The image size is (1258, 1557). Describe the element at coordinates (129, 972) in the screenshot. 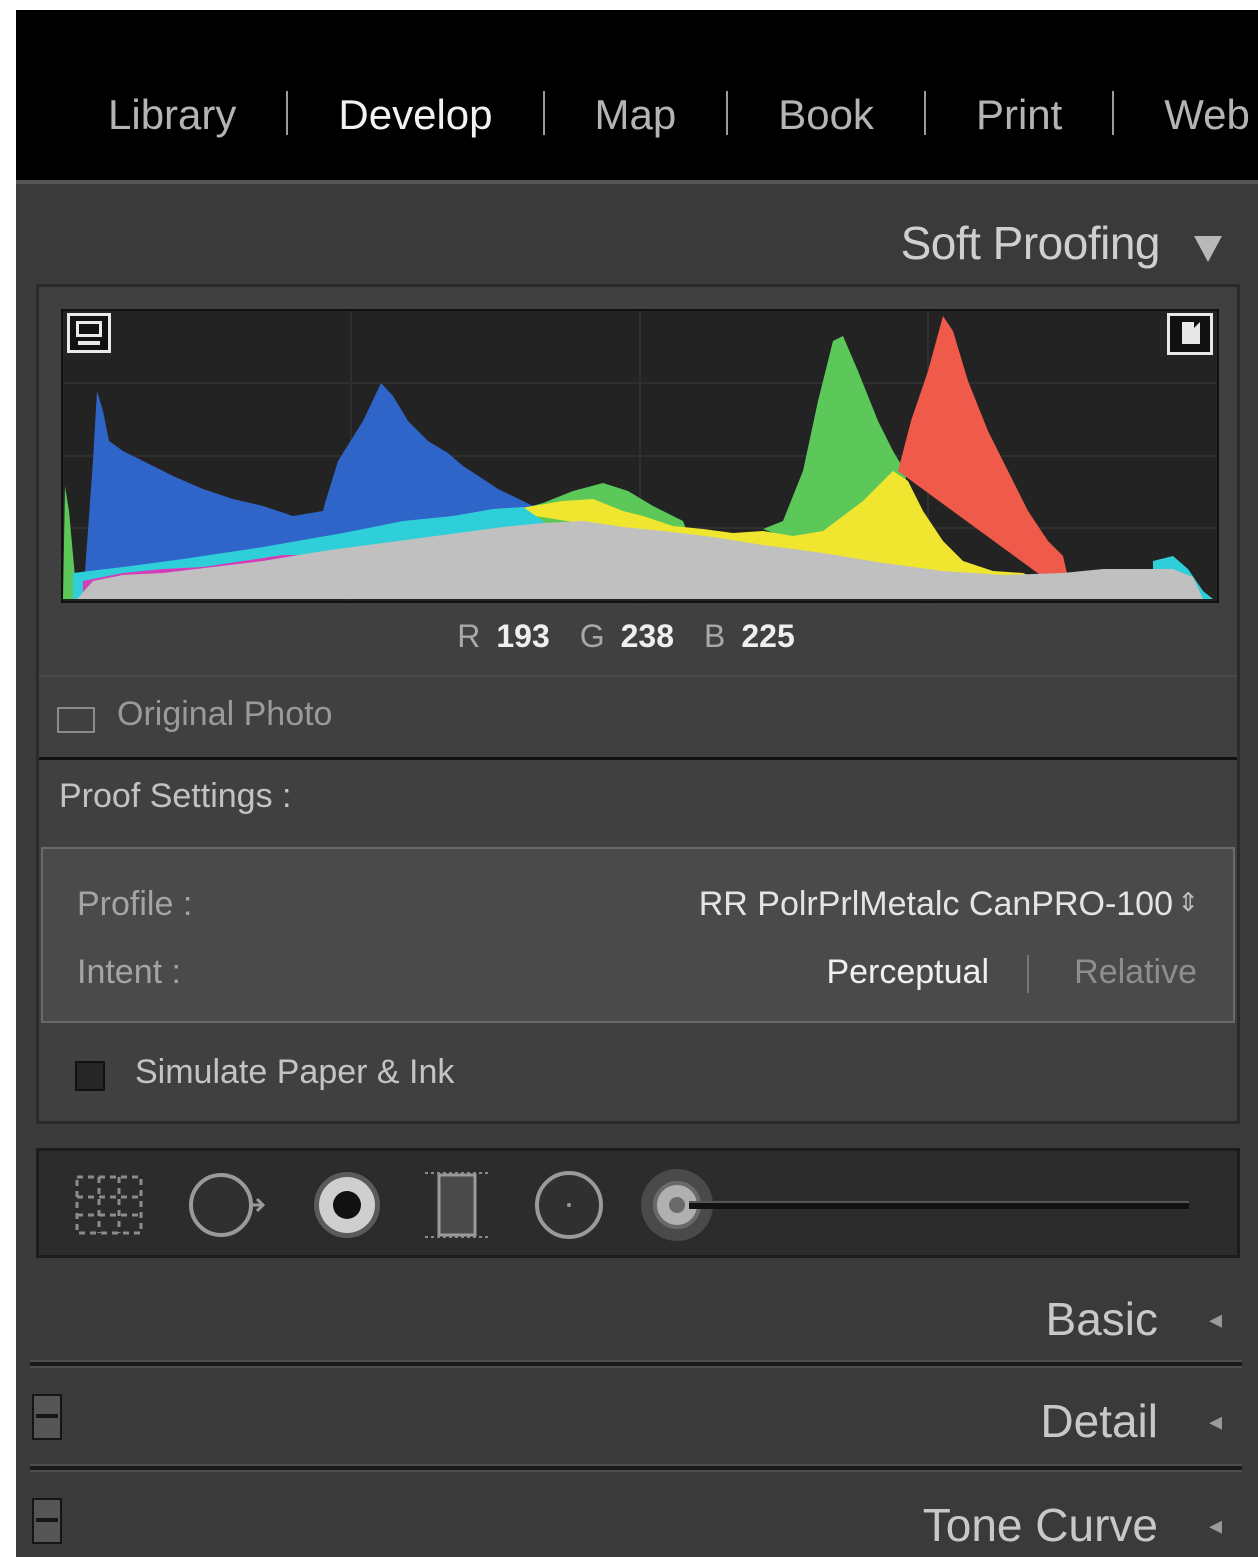

I see `intent-label: Intent :` at that location.